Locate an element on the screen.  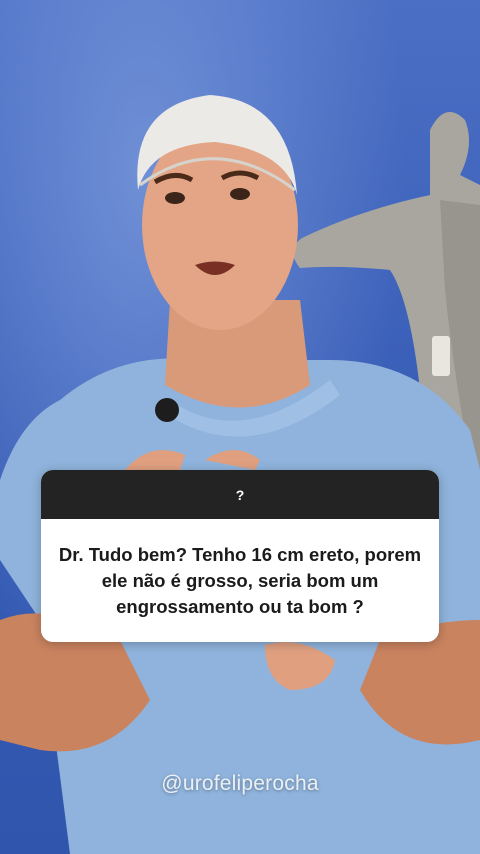
question-sticker-header: ? is located at coordinates (240, 494).